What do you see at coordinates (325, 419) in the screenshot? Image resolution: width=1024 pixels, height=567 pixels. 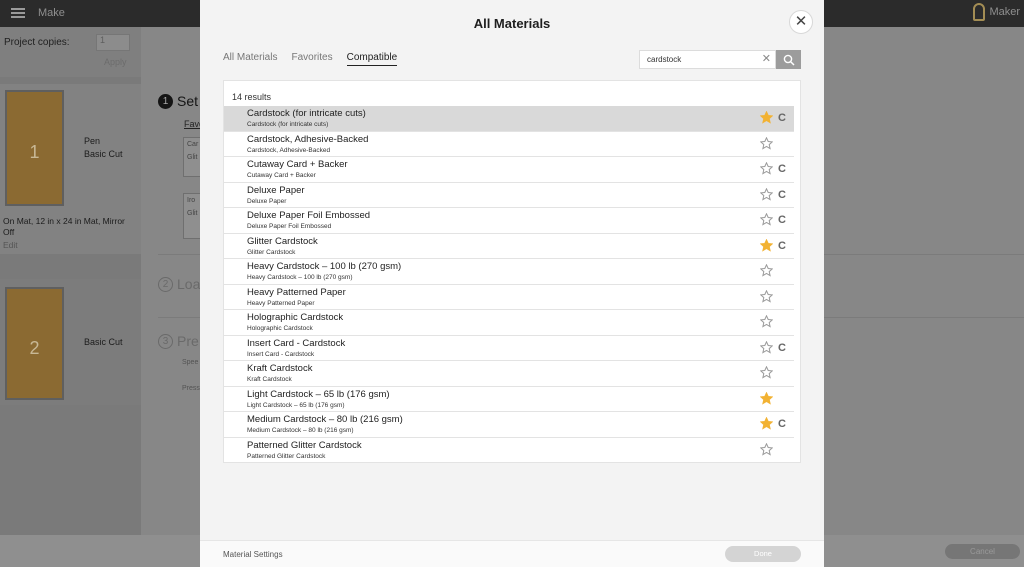 I see `material-name: Medium Cardstock – 80 lb (216 gsm)` at bounding box center [325, 419].